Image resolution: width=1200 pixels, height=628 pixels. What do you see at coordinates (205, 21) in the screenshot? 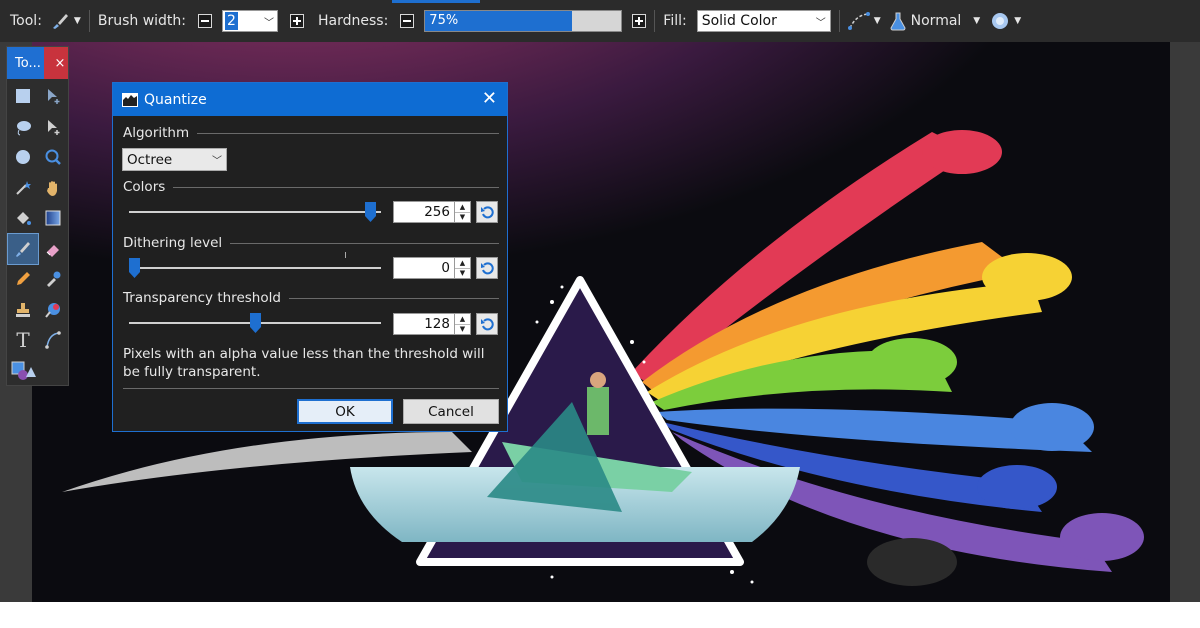
I see `brush-width-minus-icon` at bounding box center [205, 21].